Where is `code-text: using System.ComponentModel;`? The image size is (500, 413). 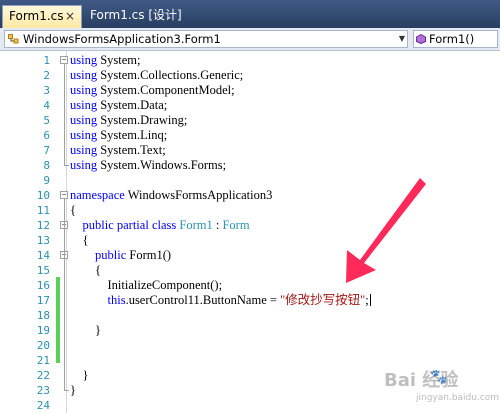
code-text: using System.ComponentModel; is located at coordinates (152, 90).